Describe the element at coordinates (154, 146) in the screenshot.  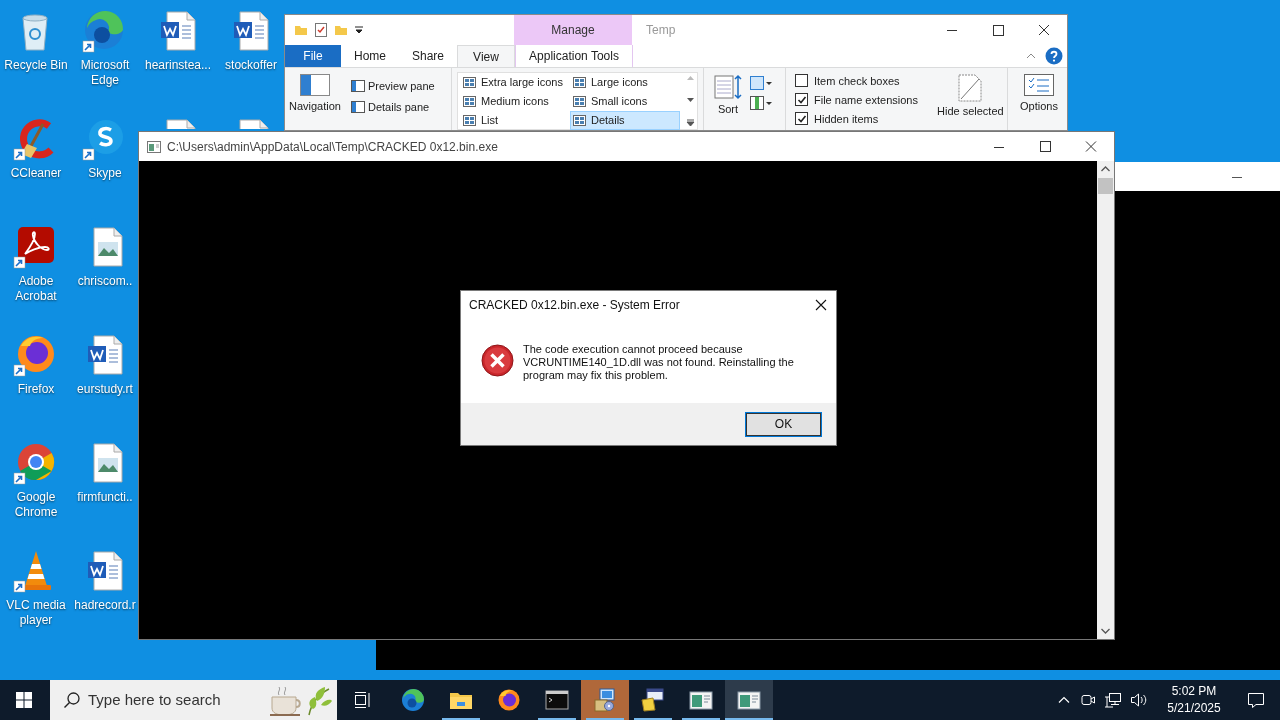
I see `console-app-icon` at that location.